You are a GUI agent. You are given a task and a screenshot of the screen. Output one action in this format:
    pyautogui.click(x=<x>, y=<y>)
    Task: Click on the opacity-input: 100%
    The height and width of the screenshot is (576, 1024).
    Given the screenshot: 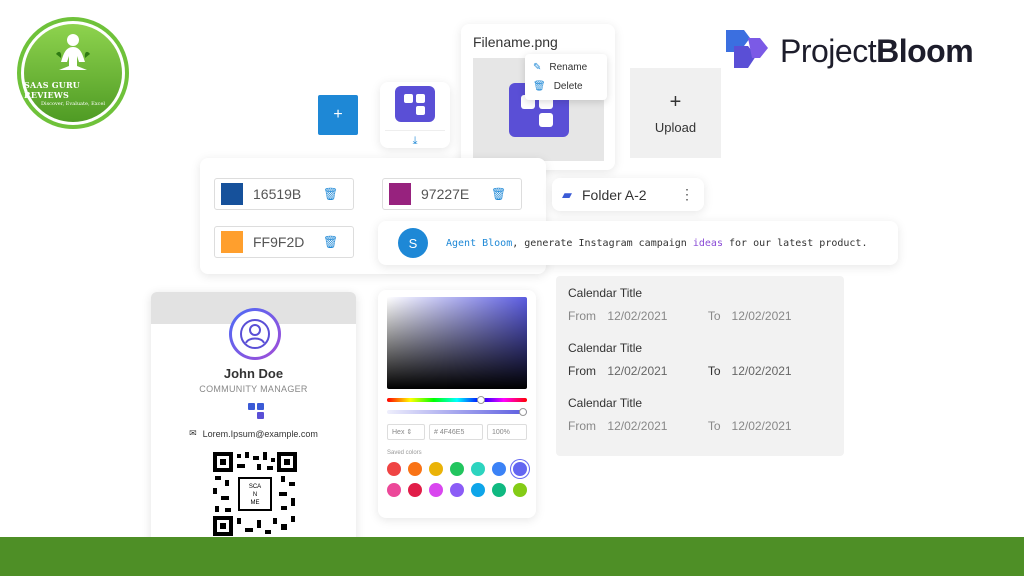 What is the action you would take?
    pyautogui.click(x=507, y=432)
    